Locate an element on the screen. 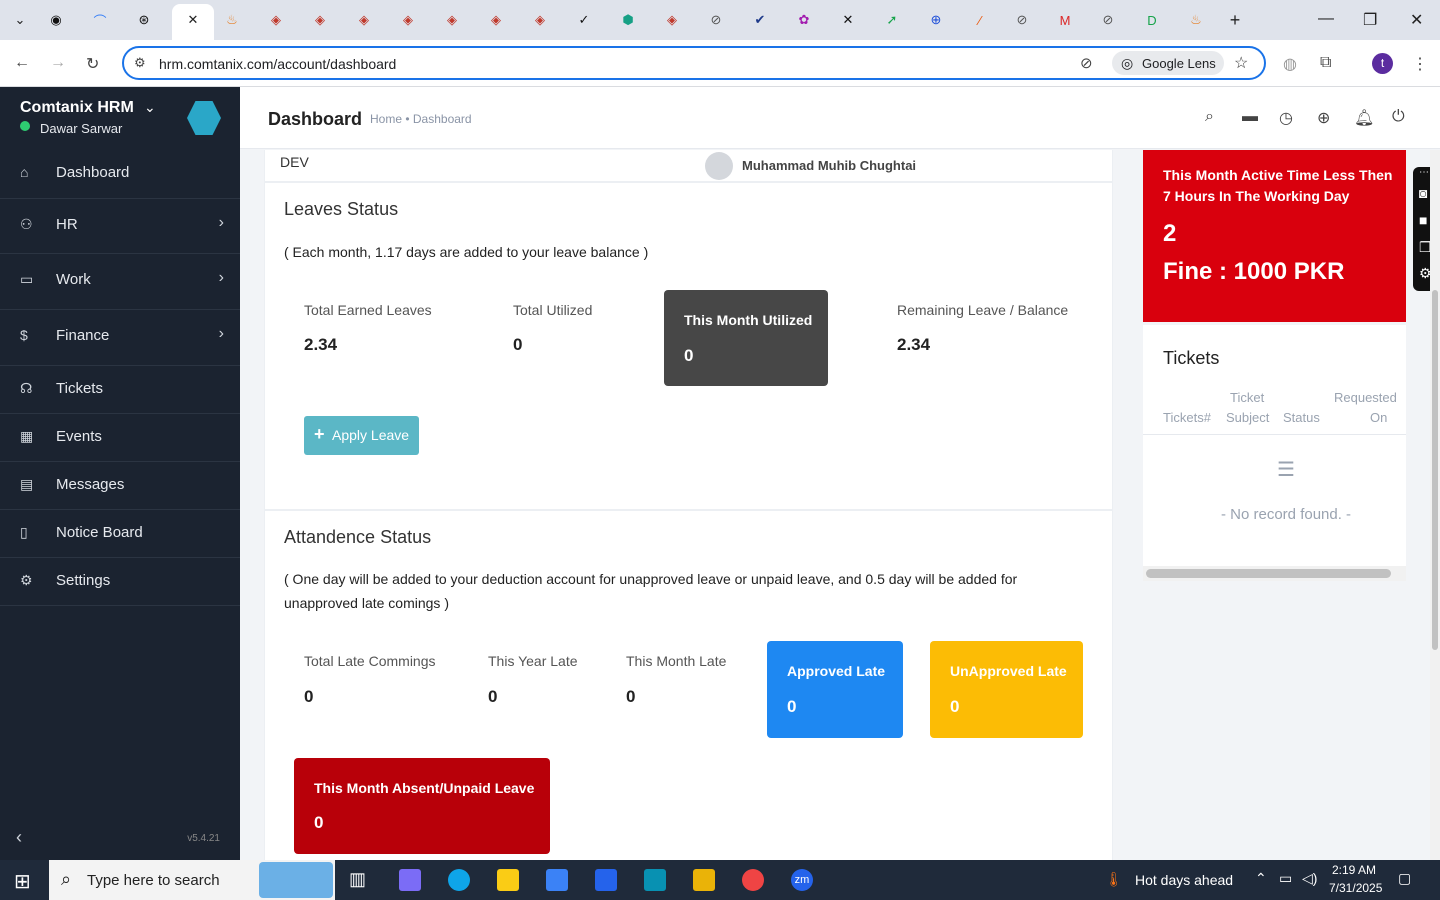  translate-icon: ◍ is located at coordinates (1290, 64).